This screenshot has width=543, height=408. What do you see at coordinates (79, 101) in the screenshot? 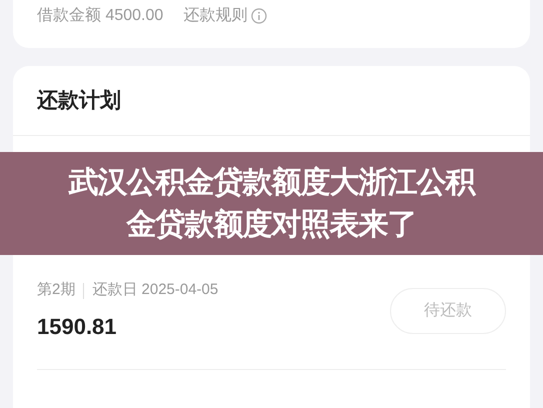
I see `section-title: 还款计划` at bounding box center [79, 101].